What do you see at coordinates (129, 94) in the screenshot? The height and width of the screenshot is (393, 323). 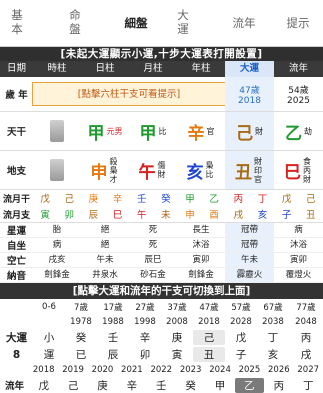 I see `tip-box: [點擊六柱干支可看提示]` at bounding box center [129, 94].